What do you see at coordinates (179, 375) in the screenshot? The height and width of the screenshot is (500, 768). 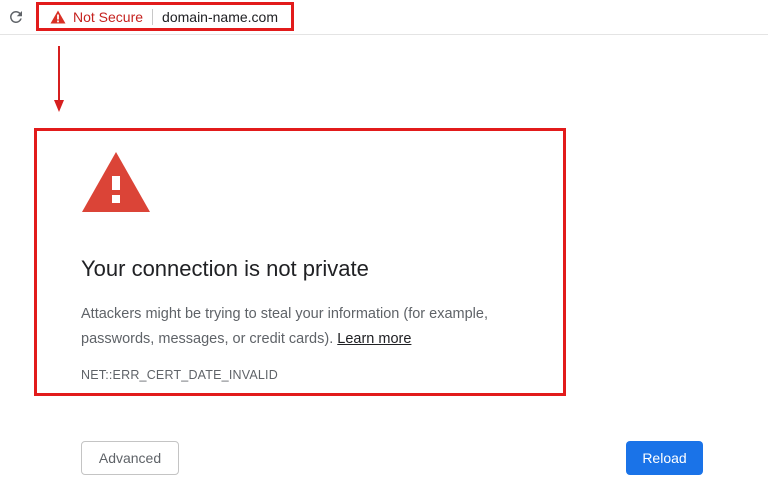 I see `error-code: NET::ERR_CERT_DATE_INVALID` at bounding box center [179, 375].